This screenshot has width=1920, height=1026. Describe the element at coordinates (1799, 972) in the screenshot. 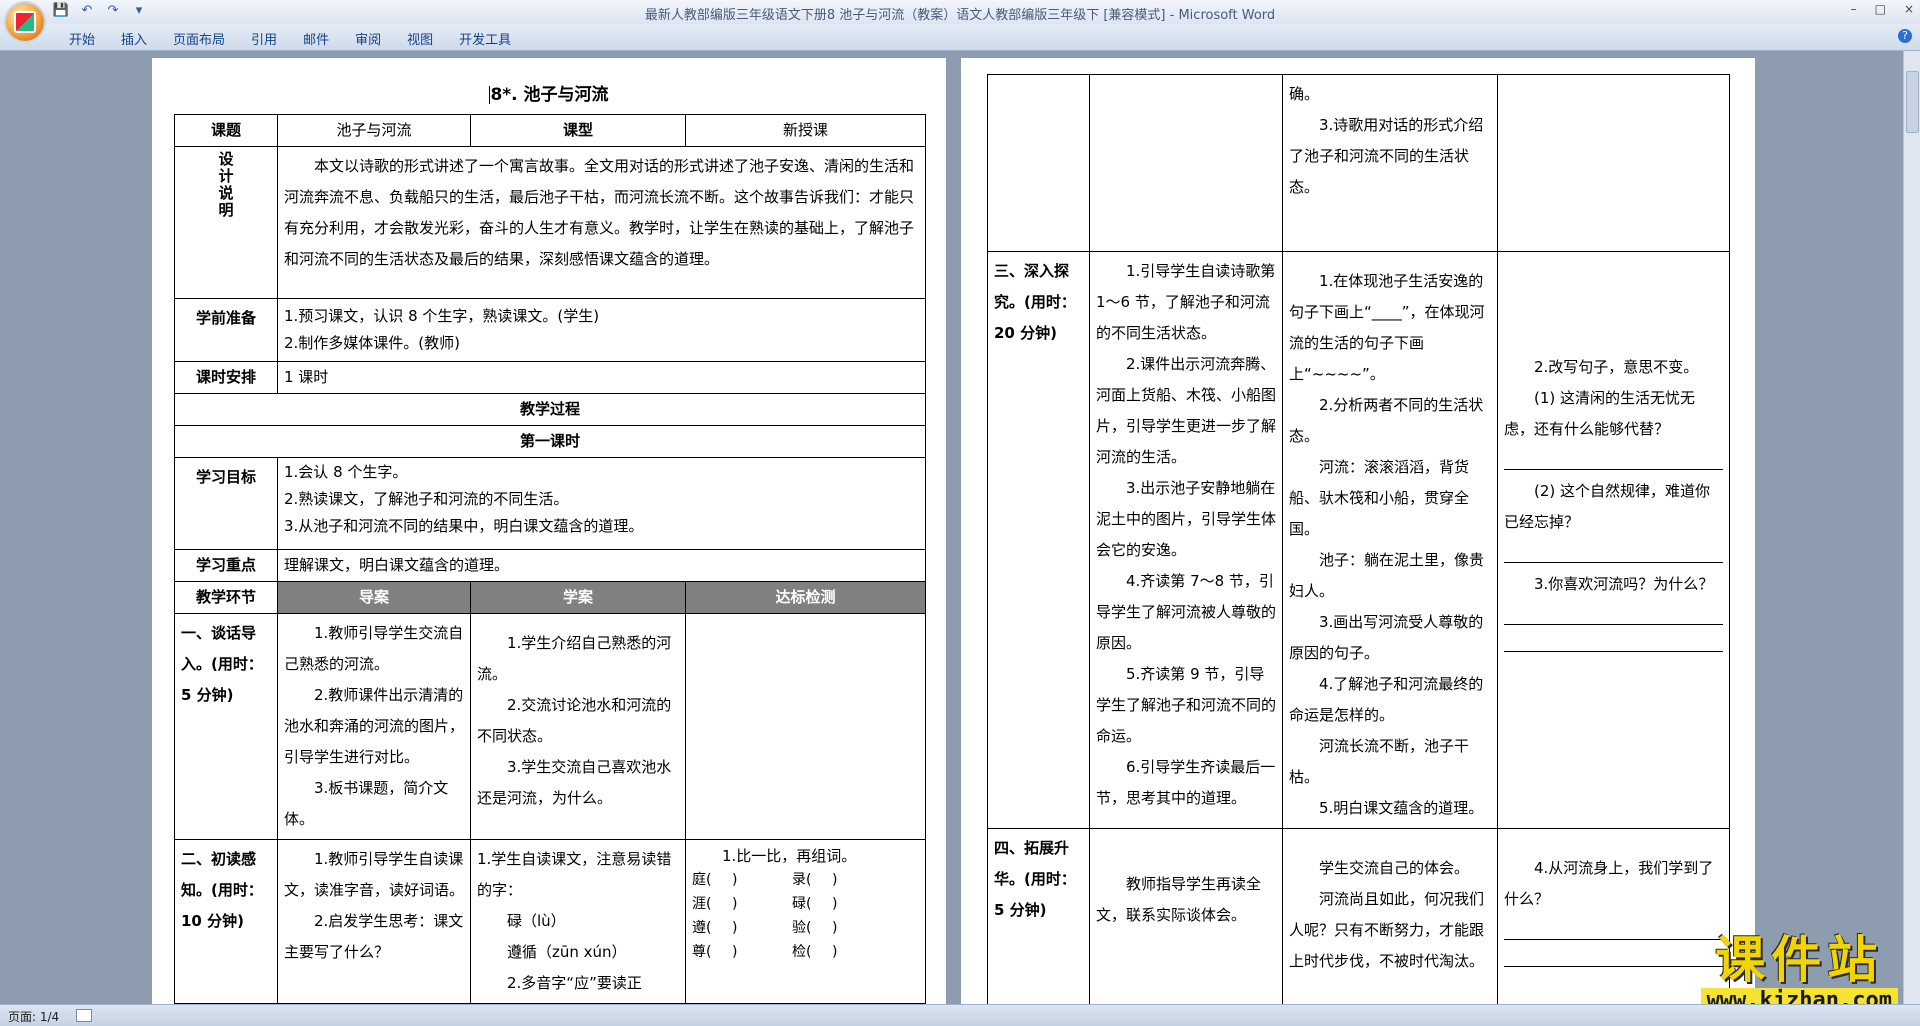

I see `watermark-logo: 课件站 www.kjzhan.com` at that location.